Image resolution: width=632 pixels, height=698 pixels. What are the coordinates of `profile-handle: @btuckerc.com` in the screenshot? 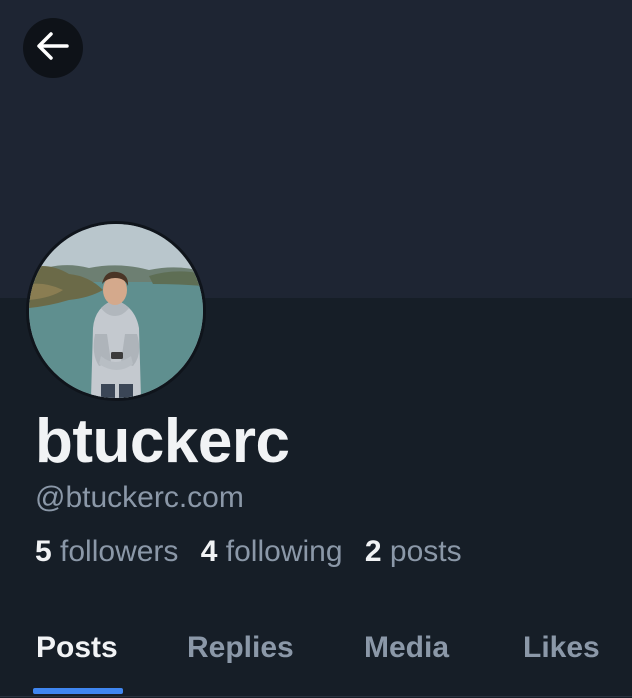 It's located at (139, 497).